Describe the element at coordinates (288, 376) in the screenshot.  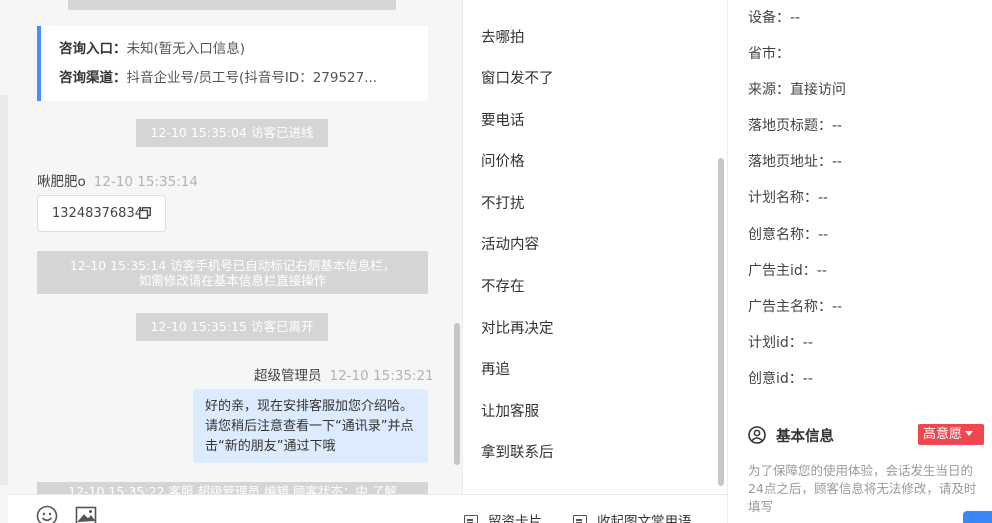
I see `agent-name: 超级管理员` at that location.